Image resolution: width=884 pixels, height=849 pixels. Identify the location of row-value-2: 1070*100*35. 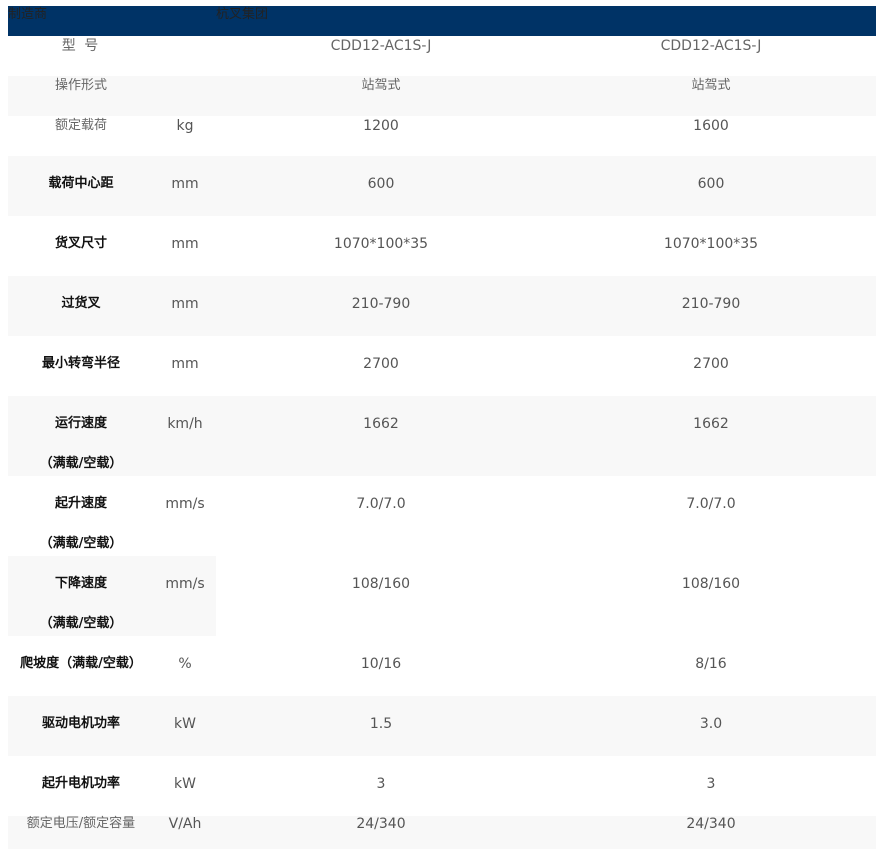
(711, 244).